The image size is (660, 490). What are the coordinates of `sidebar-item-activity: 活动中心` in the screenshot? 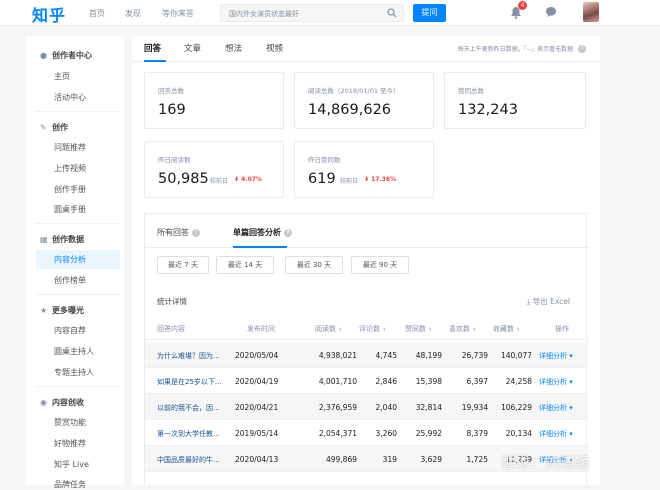 It's located at (70, 97).